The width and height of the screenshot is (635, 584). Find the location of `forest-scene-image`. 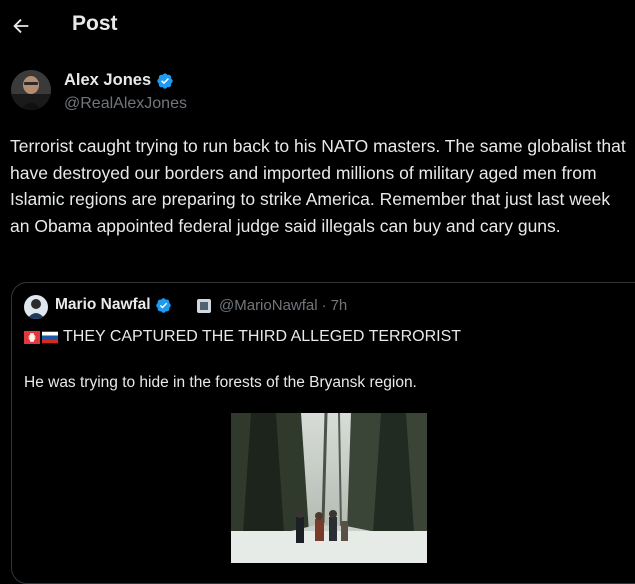

forest-scene-image is located at coordinates (329, 488).